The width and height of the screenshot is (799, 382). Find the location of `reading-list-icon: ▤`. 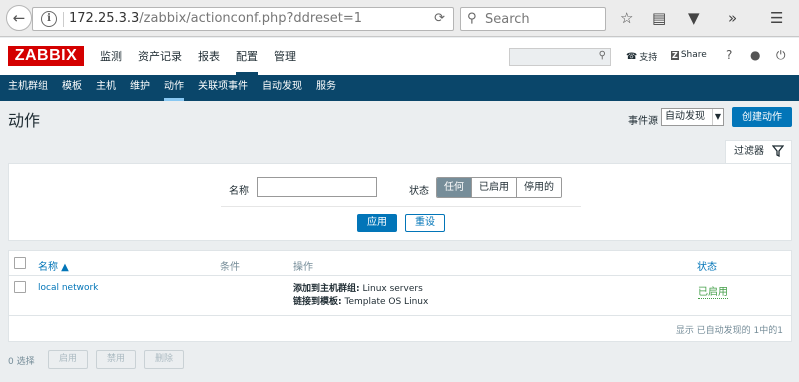

reading-list-icon: ▤ is located at coordinates (659, 18).